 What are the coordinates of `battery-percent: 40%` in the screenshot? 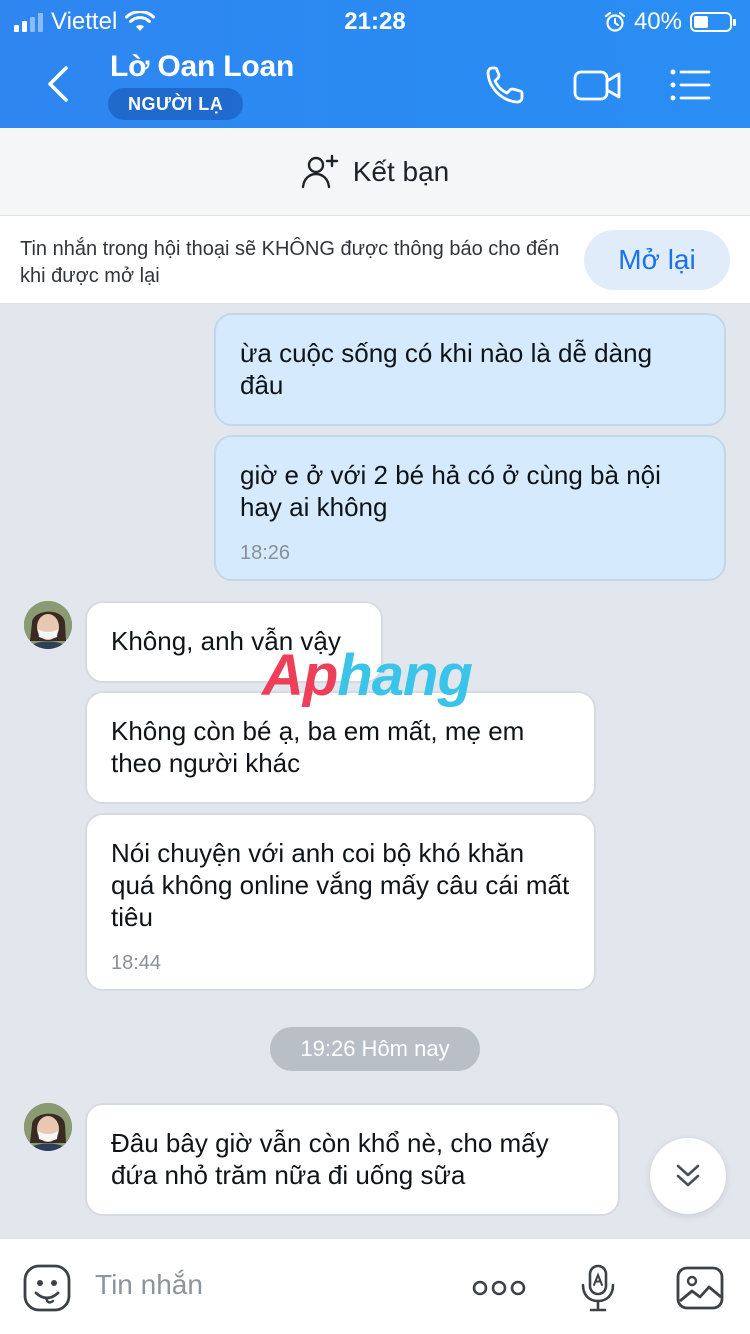 It's located at (657, 21).